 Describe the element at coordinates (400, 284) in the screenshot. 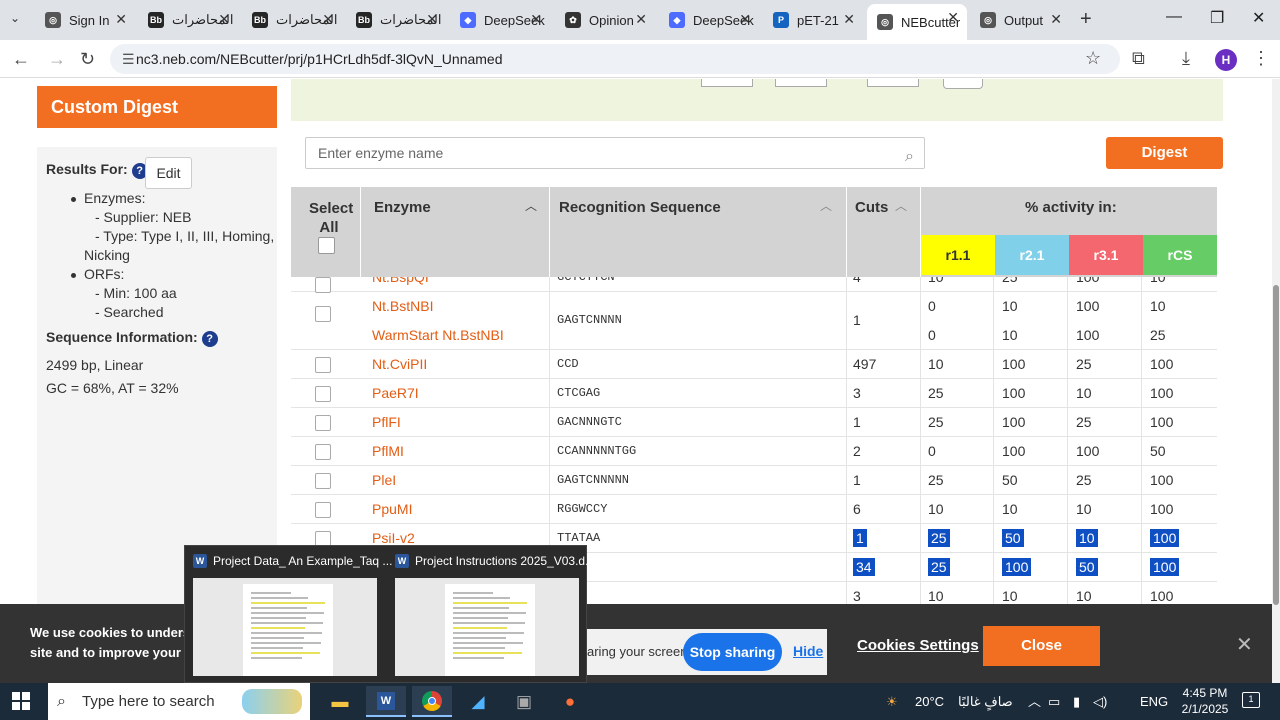

I see `enzyme-link: Nt.BspQI` at that location.